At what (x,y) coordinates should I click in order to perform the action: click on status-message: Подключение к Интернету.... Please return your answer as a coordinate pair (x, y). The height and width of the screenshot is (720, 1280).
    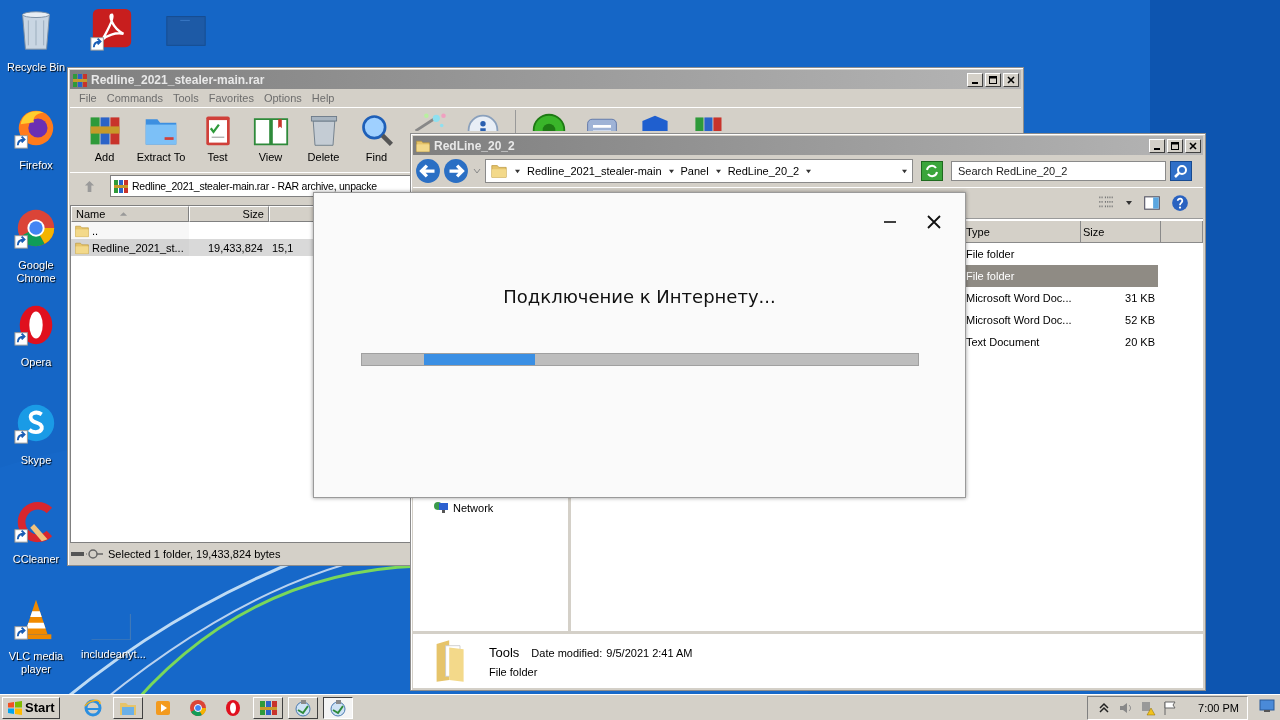
    Looking at the image, I should click on (639, 296).